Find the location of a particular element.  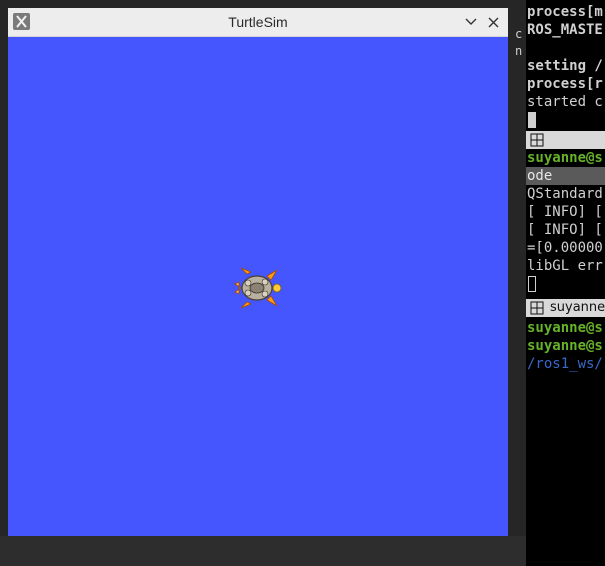

terminal-line: QStandard is located at coordinates (565, 194).